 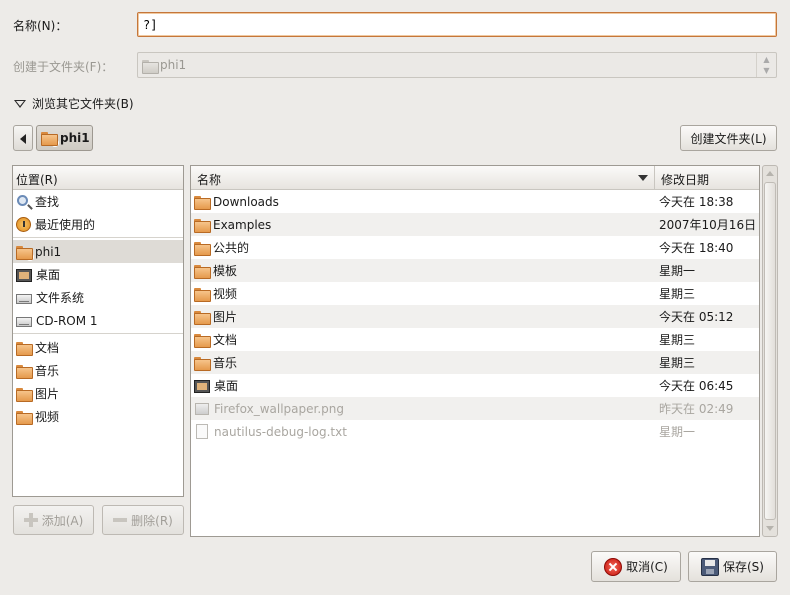 I want to click on remove-bookmark-button: 删除(R), so click(x=143, y=520).